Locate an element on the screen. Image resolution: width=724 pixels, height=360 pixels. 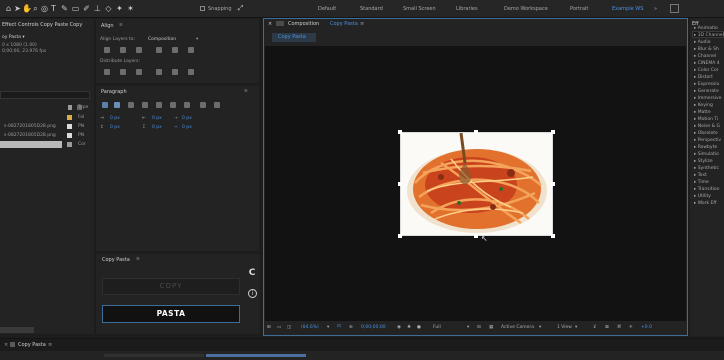
region-icon: ⊟ is located at coordinates (479, 327).